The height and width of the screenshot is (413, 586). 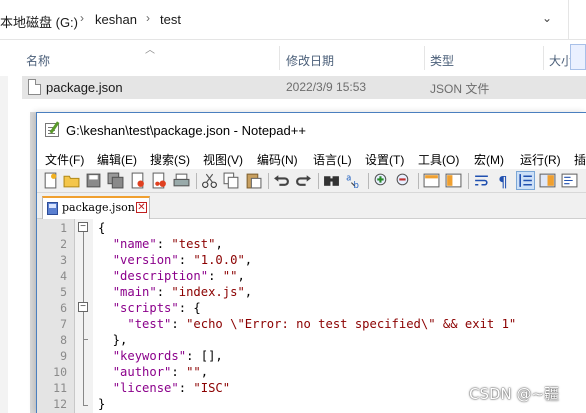 I want to click on chevron-right-icon: ›, so click(x=82, y=18).